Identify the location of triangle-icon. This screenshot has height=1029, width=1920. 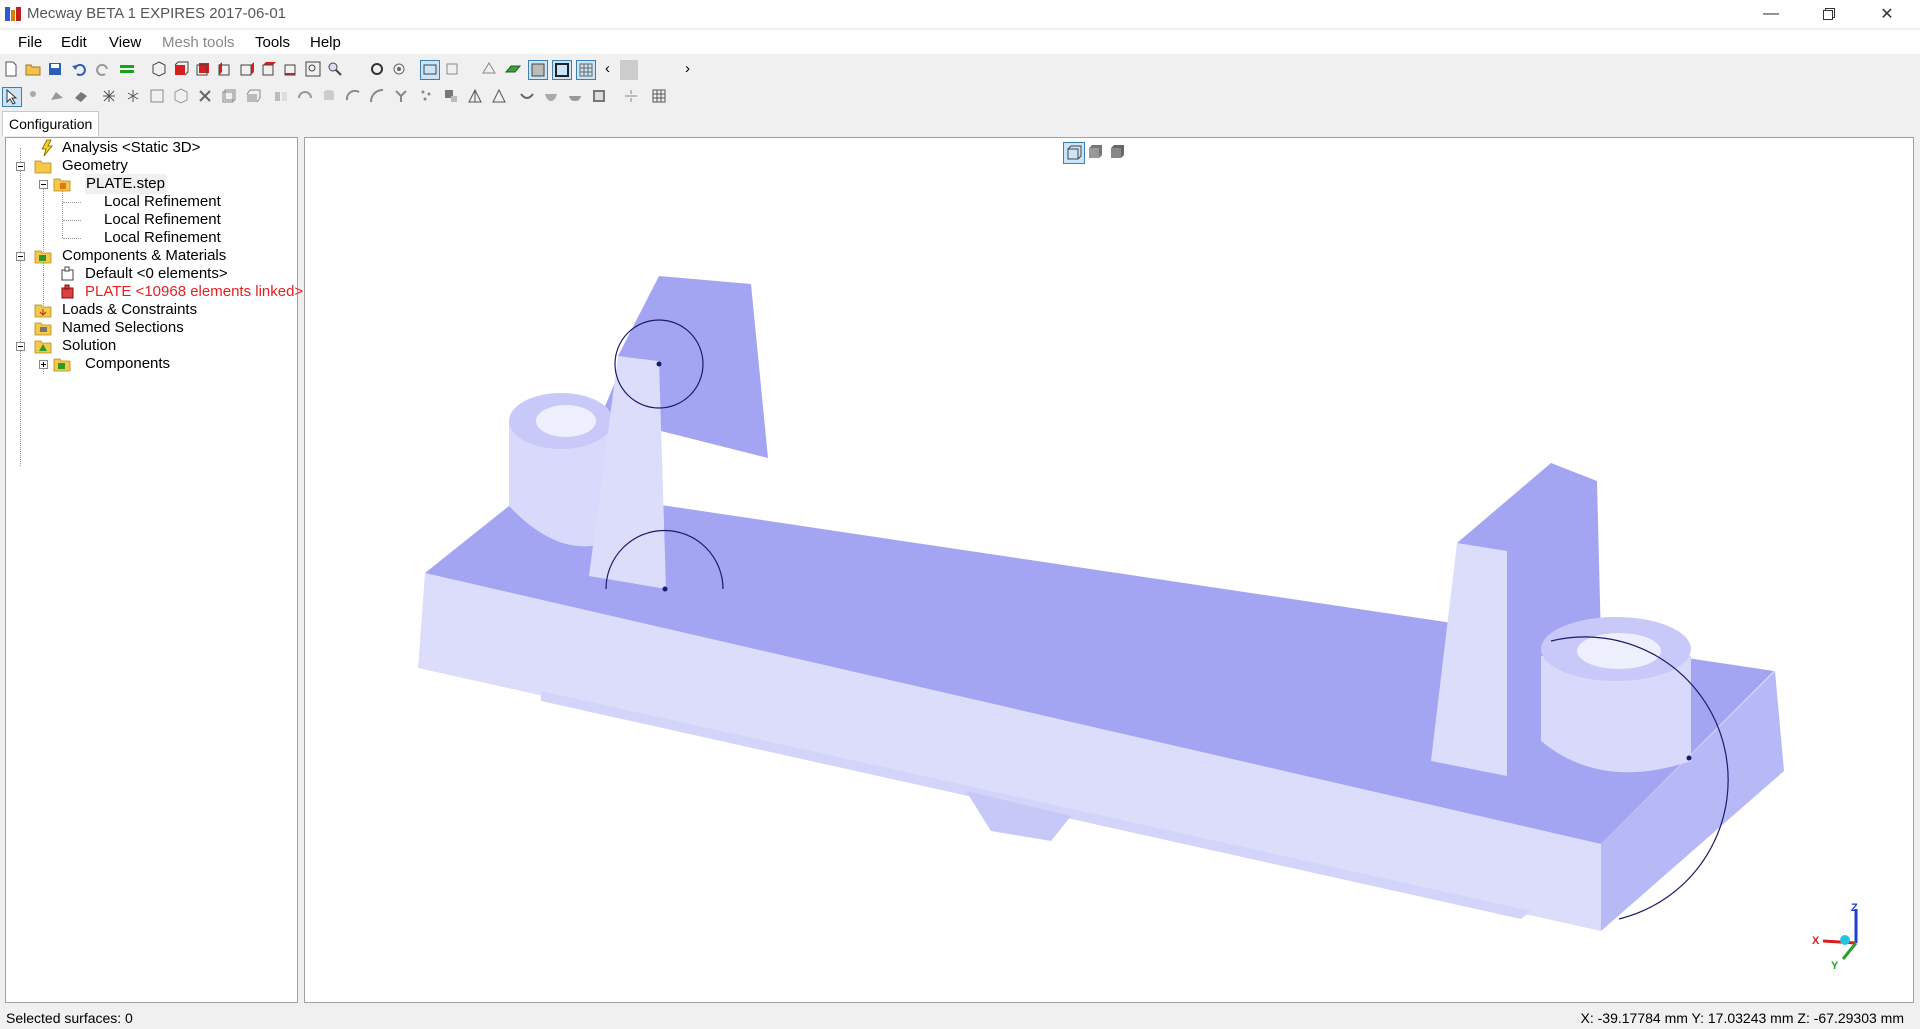
(499, 95).